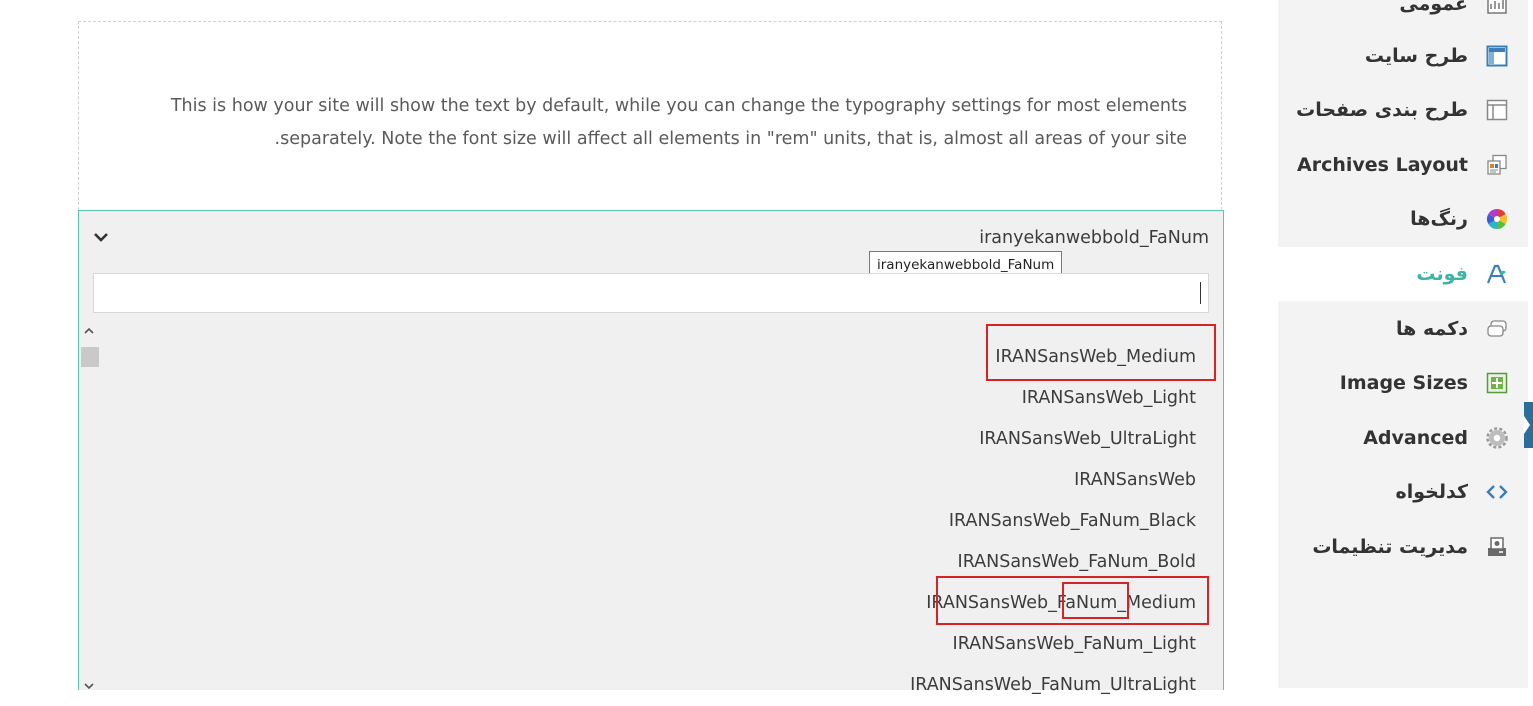 The height and width of the screenshot is (706, 1533). I want to click on sidebar-item-custom-code: کدلخواه, so click(1403, 492).